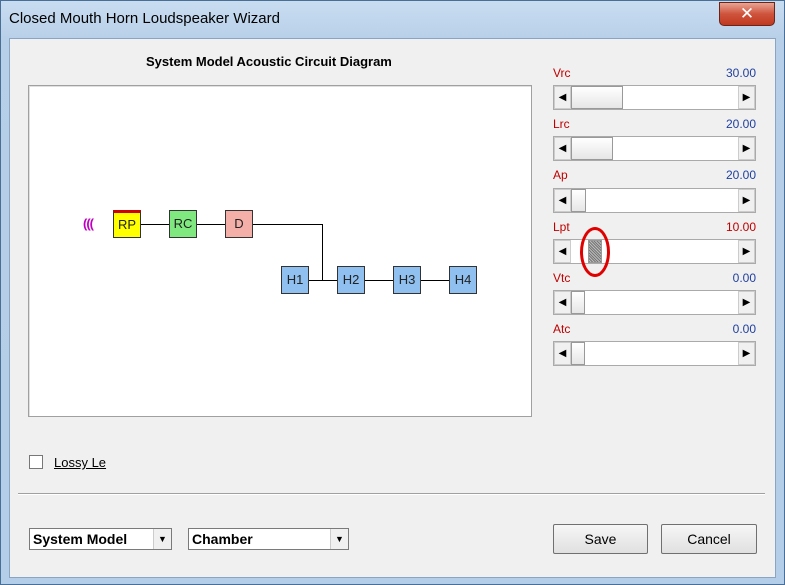 This screenshot has height=585, width=785. What do you see at coordinates (144, 18) in the screenshot?
I see `window-title: Closed Mouth Horn Loudspeaker Wizard` at bounding box center [144, 18].